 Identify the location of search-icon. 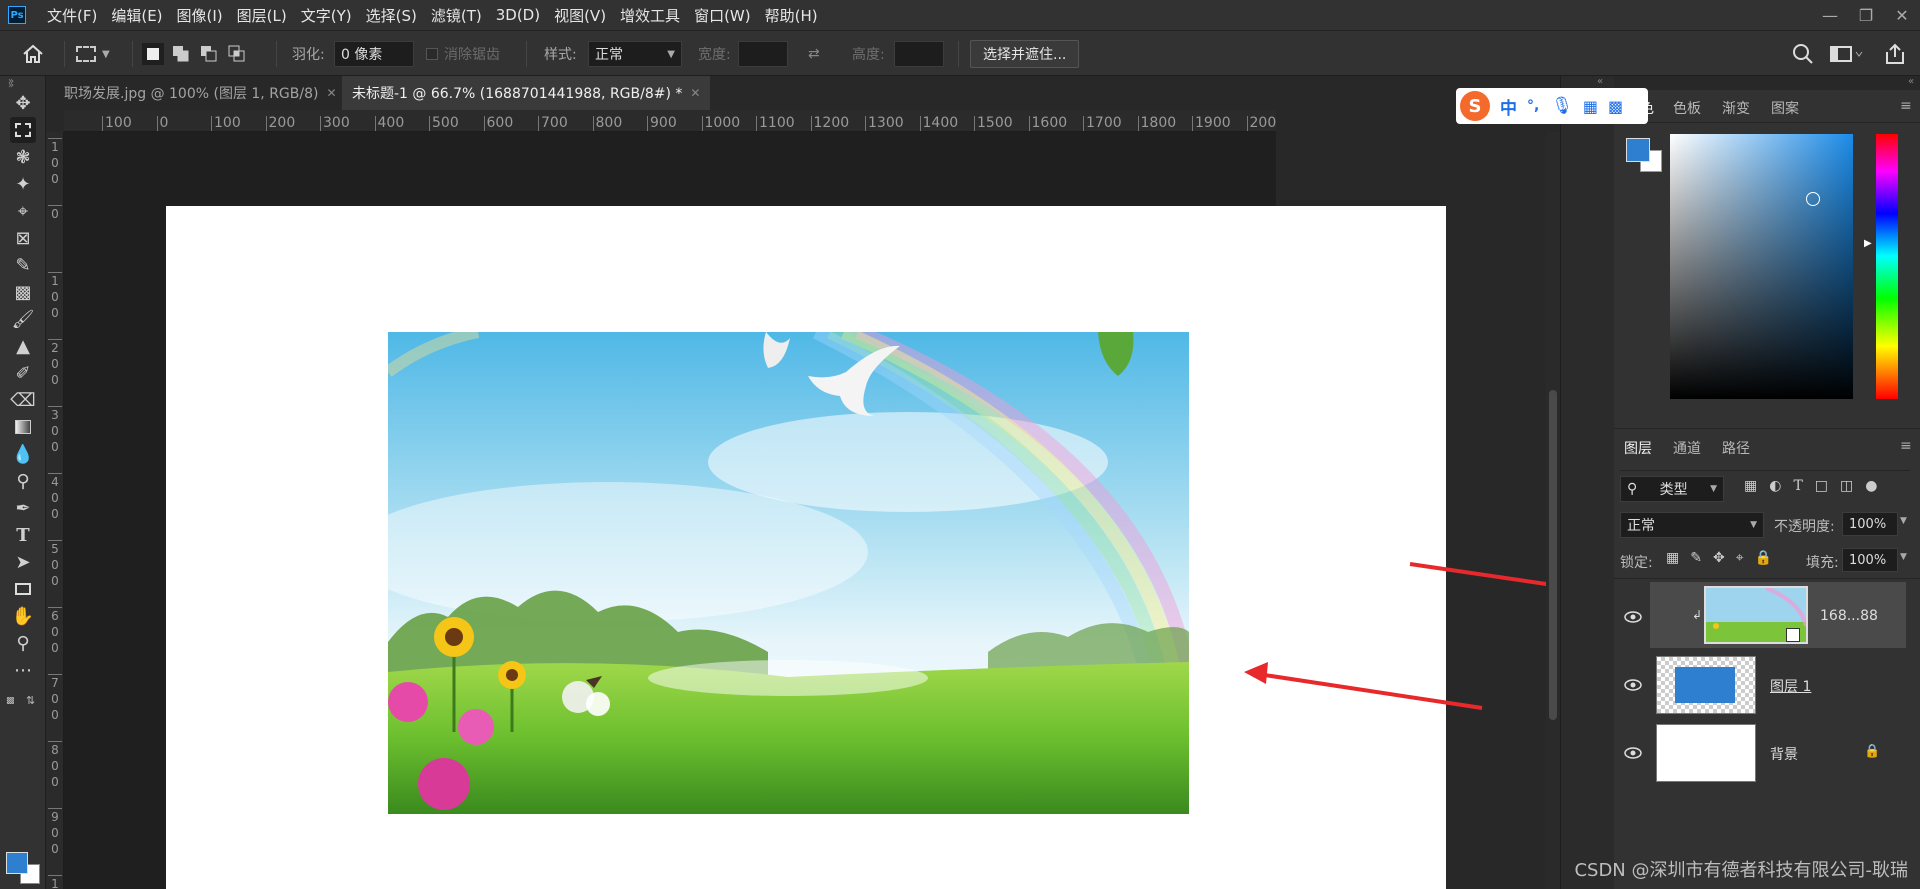
(1803, 54).